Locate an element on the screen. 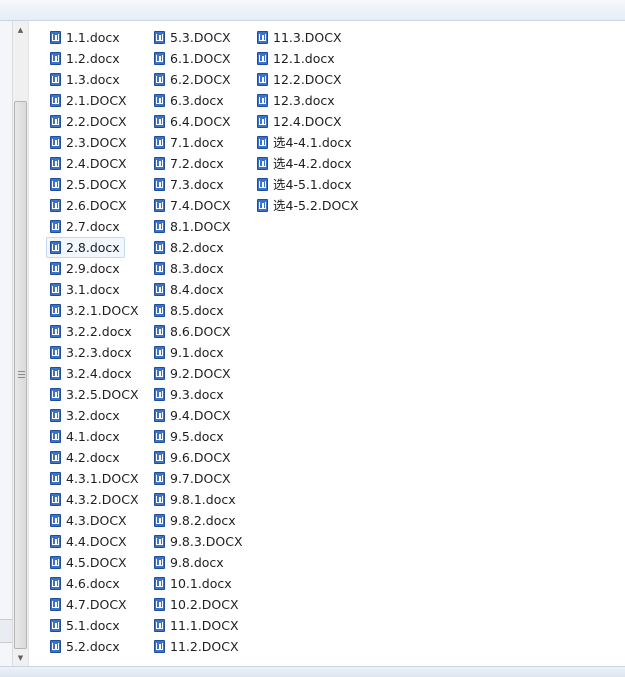  file-item: 3.2.1.DOCX is located at coordinates (95, 310).